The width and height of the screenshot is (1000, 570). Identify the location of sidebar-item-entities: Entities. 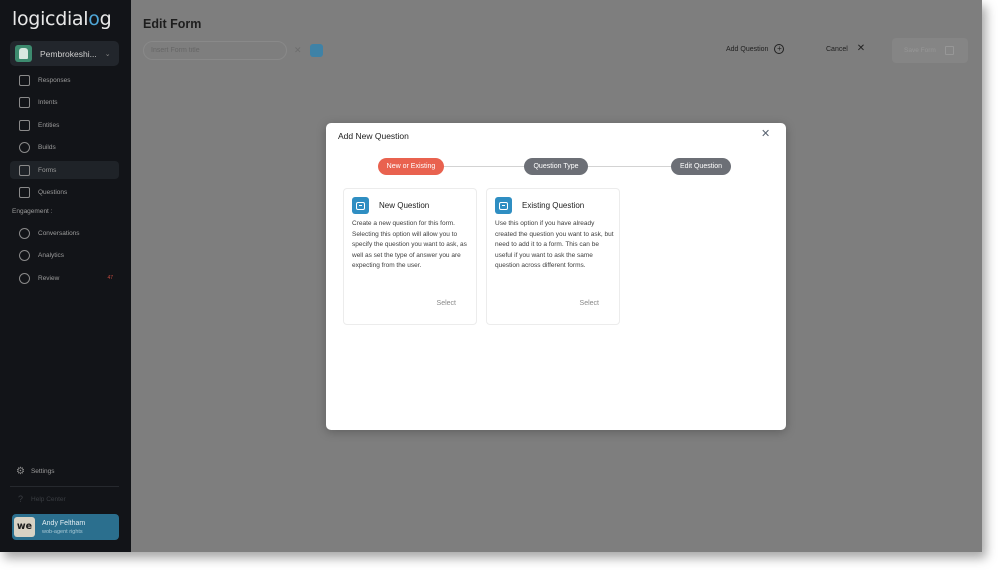
(64, 125).